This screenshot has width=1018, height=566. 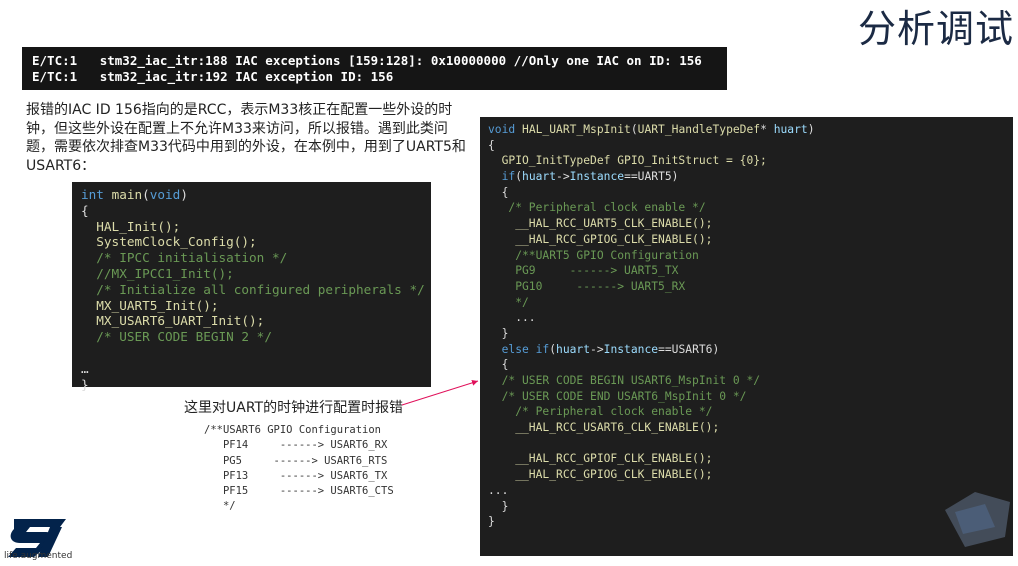 What do you see at coordinates (977, 519) in the screenshot?
I see `watermark-logo-icon` at bounding box center [977, 519].